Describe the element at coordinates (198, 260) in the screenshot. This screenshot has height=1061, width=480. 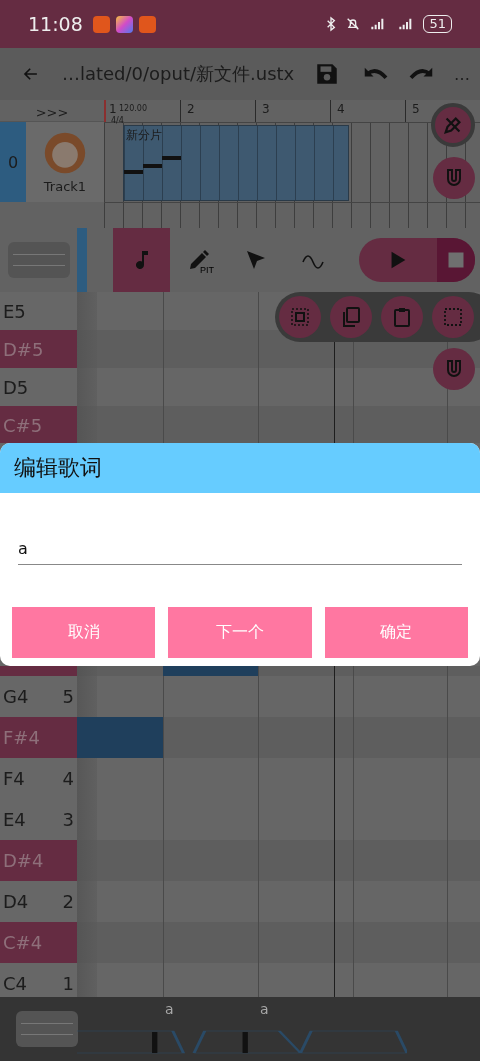
I see `tool-button: PIT` at that location.